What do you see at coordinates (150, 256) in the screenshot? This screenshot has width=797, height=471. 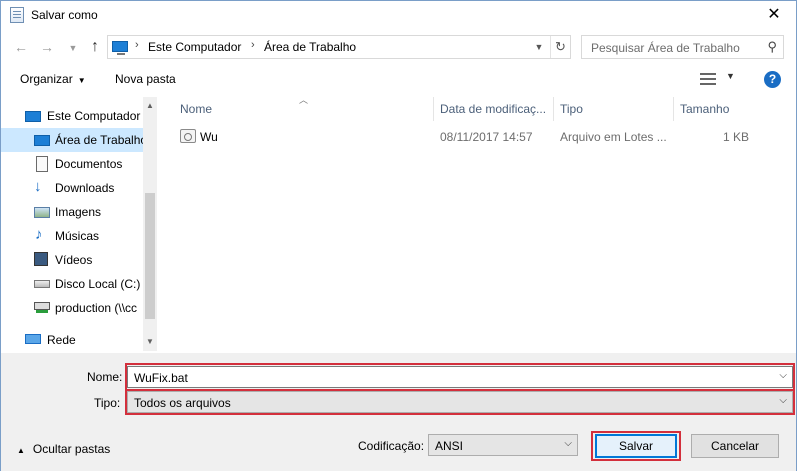 I see `scrollbar-thumb` at bounding box center [150, 256].